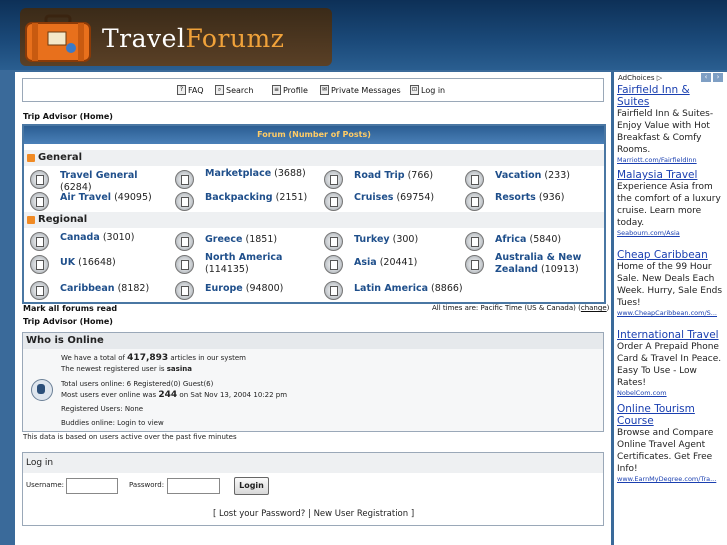  What do you see at coordinates (372, 239) in the screenshot?
I see `forum-name: Turkey` at bounding box center [372, 239].